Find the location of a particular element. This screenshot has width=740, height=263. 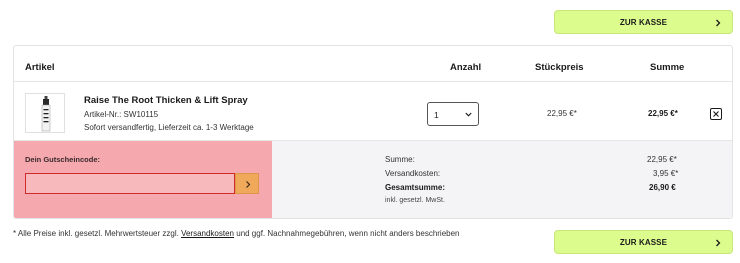

quantity-value: 1 is located at coordinates (436, 115).